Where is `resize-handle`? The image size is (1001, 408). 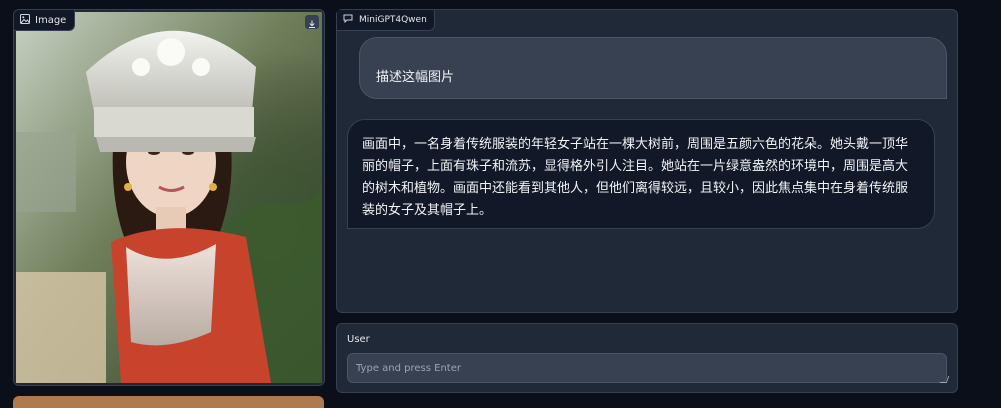
resize-handle is located at coordinates (944, 379).